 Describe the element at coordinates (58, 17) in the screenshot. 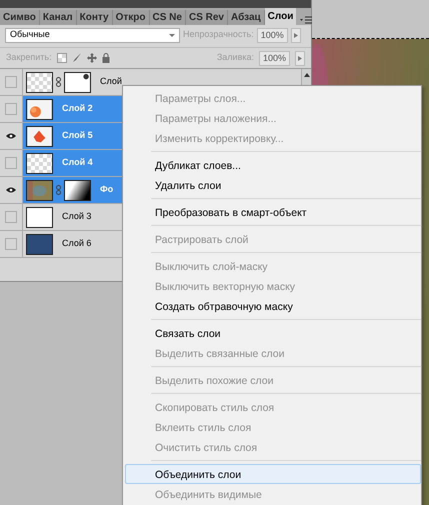

I see `panel-tab: Канал` at that location.